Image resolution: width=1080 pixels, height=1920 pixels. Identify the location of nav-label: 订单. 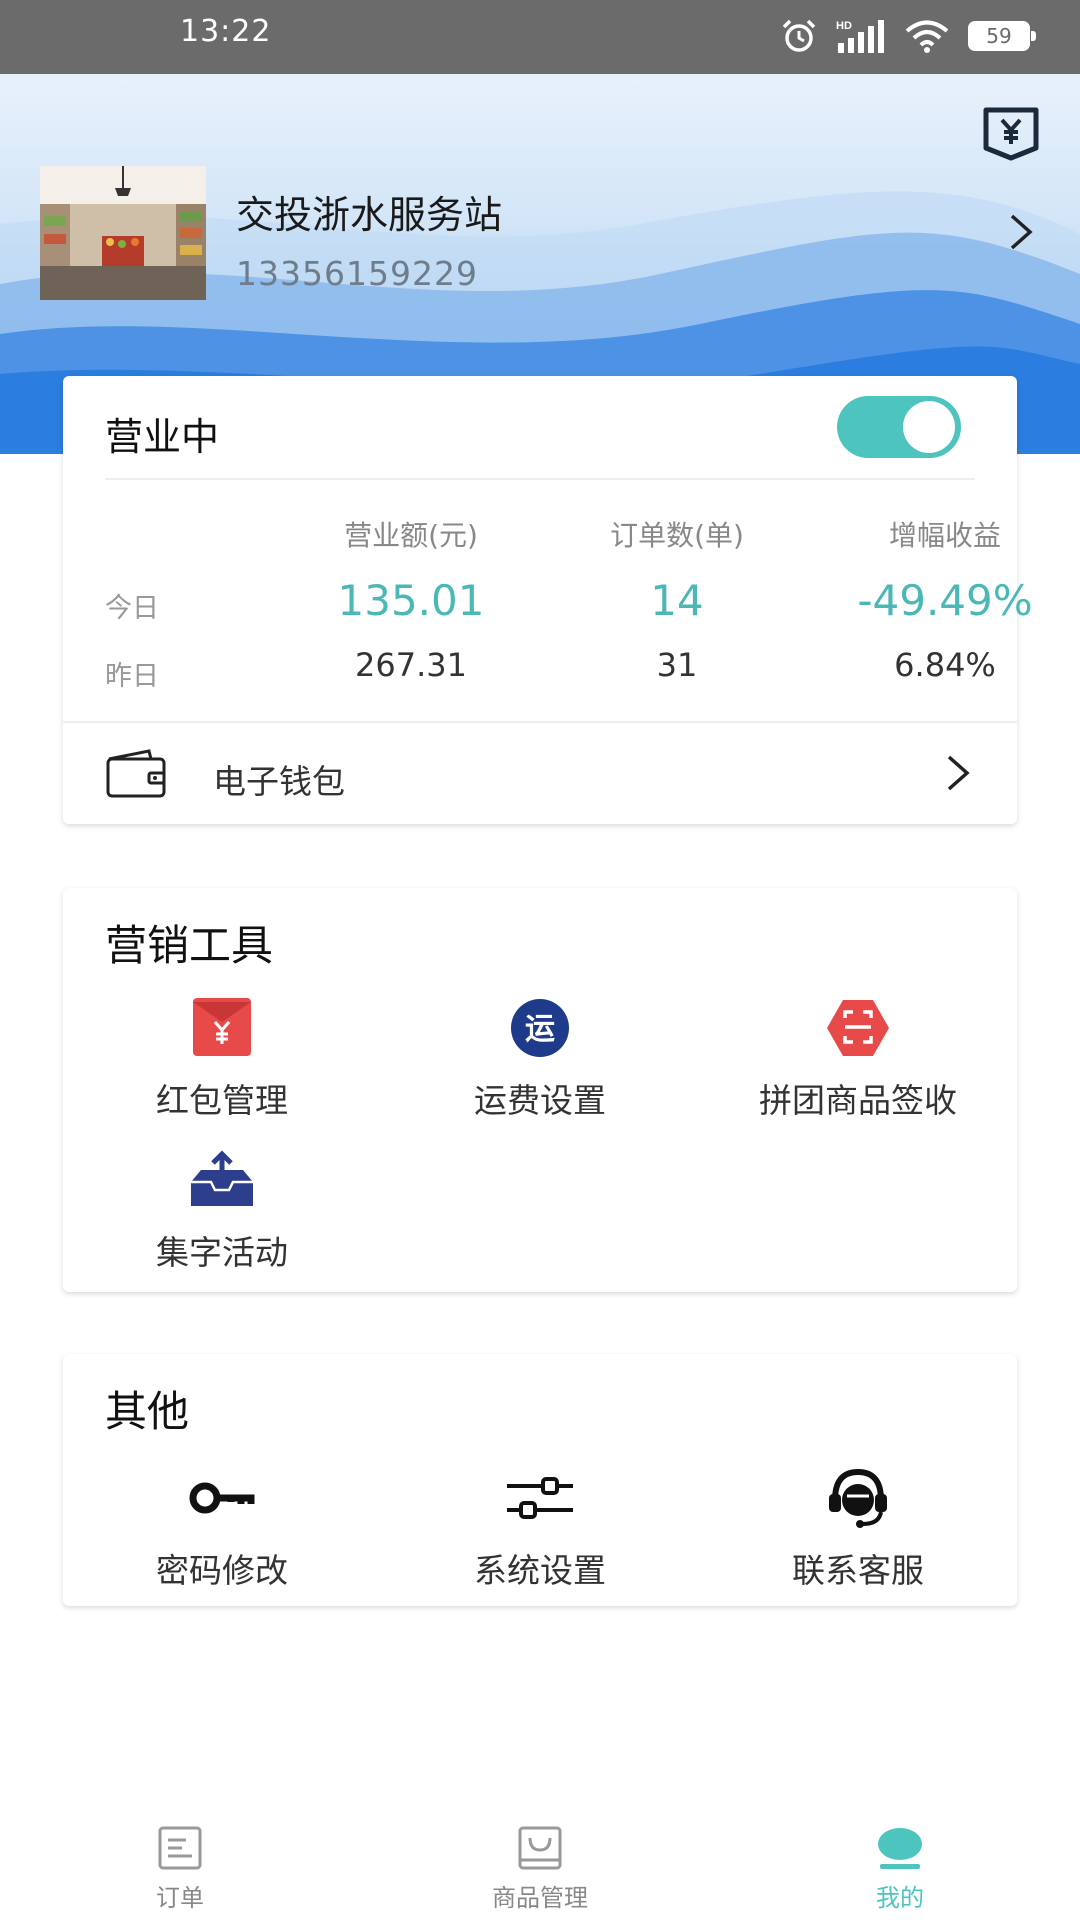
(180, 1898).